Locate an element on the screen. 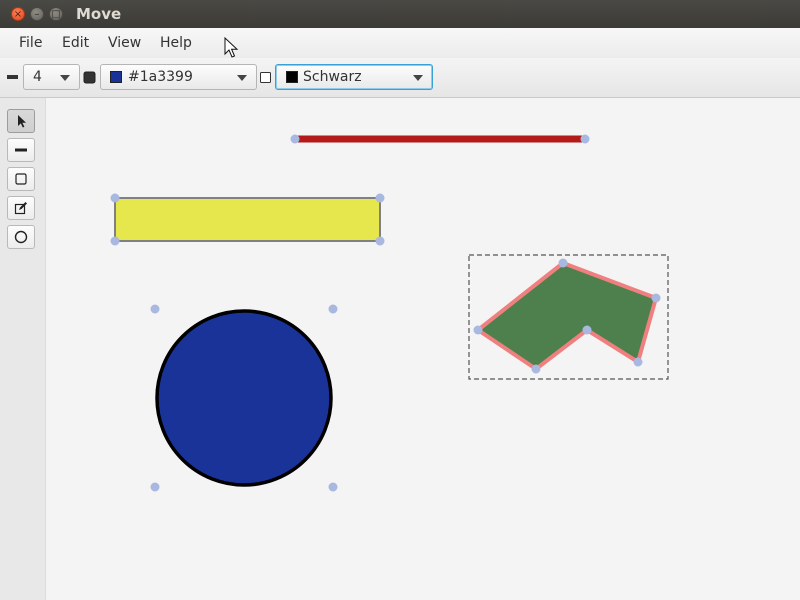 The image size is (800, 600). rectangle-tool-button is located at coordinates (21, 179).